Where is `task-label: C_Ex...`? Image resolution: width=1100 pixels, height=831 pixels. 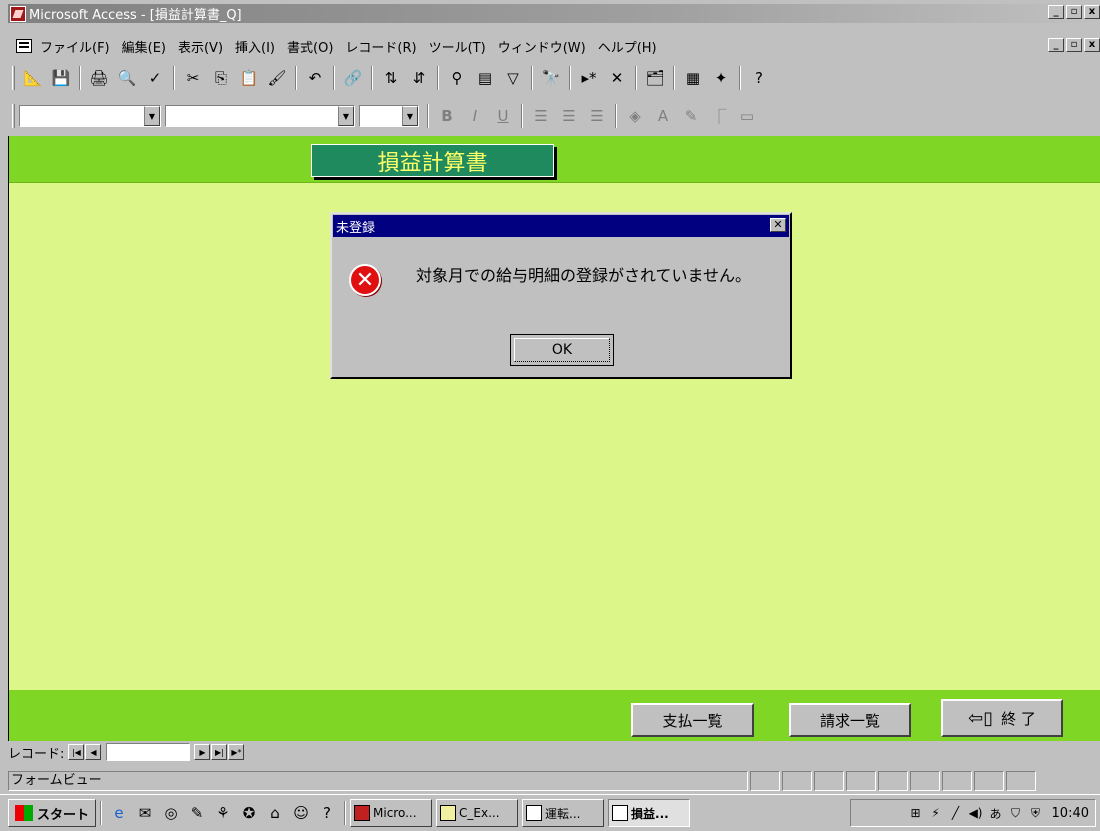
task-label: C_Ex... is located at coordinates (479, 813).